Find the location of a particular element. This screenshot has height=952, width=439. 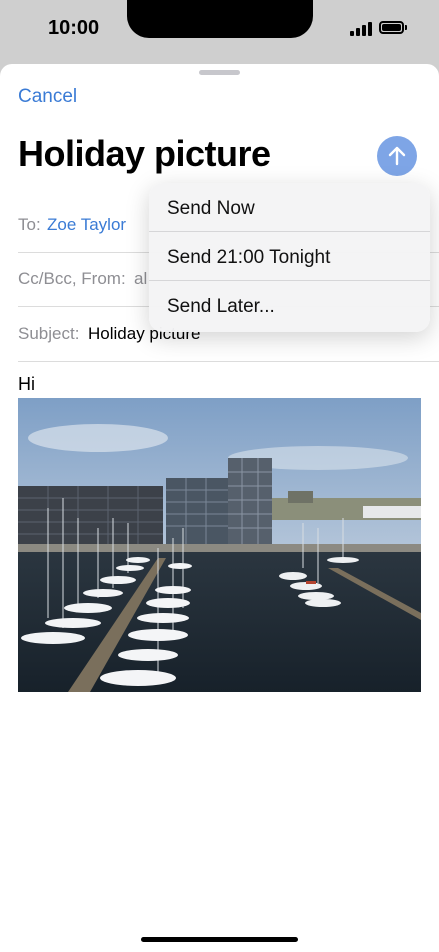

home-indicator is located at coordinates (219, 939).